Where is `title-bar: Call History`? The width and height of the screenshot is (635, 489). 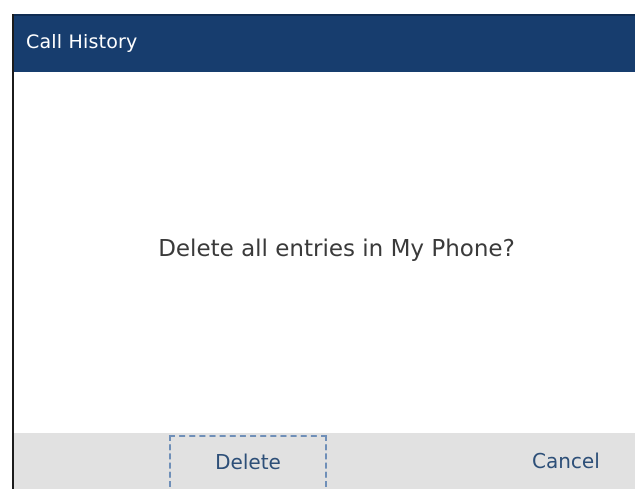
title-bar: Call History is located at coordinates (324, 43).